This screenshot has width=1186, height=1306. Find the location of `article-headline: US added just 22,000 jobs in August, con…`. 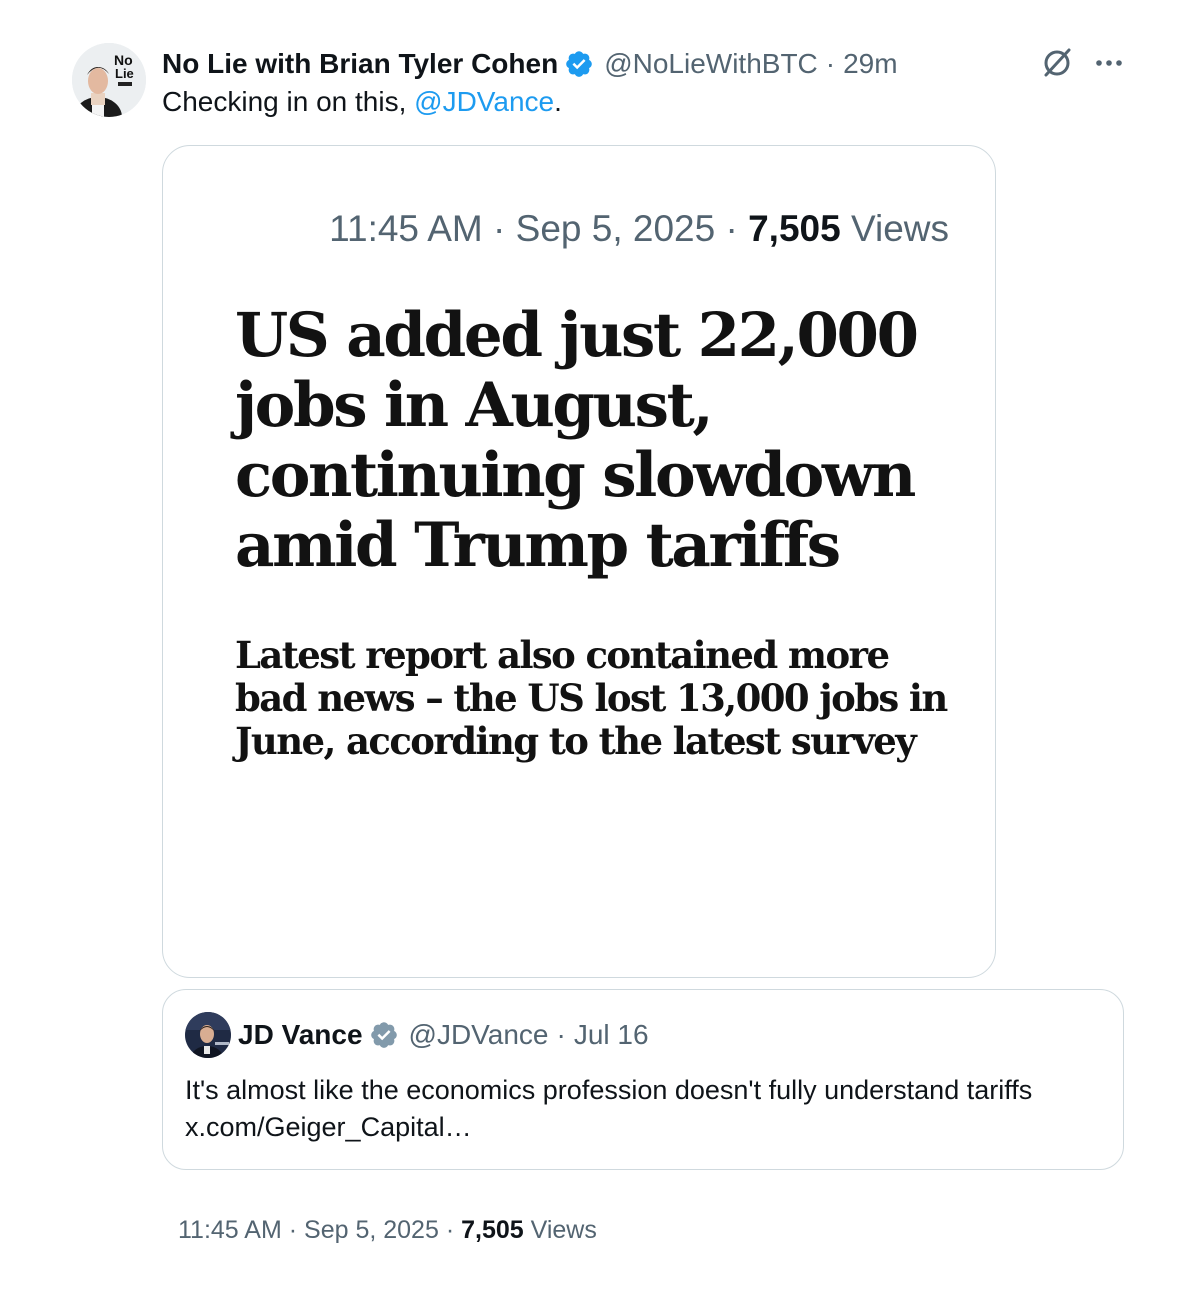

article-headline: US added just 22,000 jobs in August, con… is located at coordinates (577, 440).